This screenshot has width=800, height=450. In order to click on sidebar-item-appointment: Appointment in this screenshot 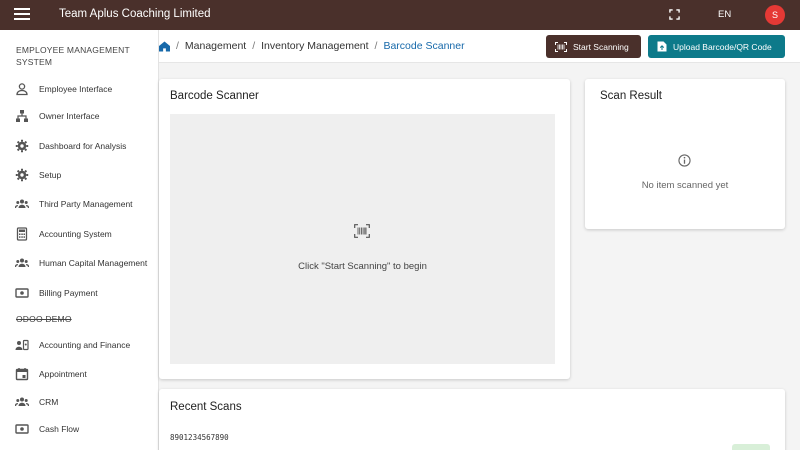, I will do `click(79, 374)`.